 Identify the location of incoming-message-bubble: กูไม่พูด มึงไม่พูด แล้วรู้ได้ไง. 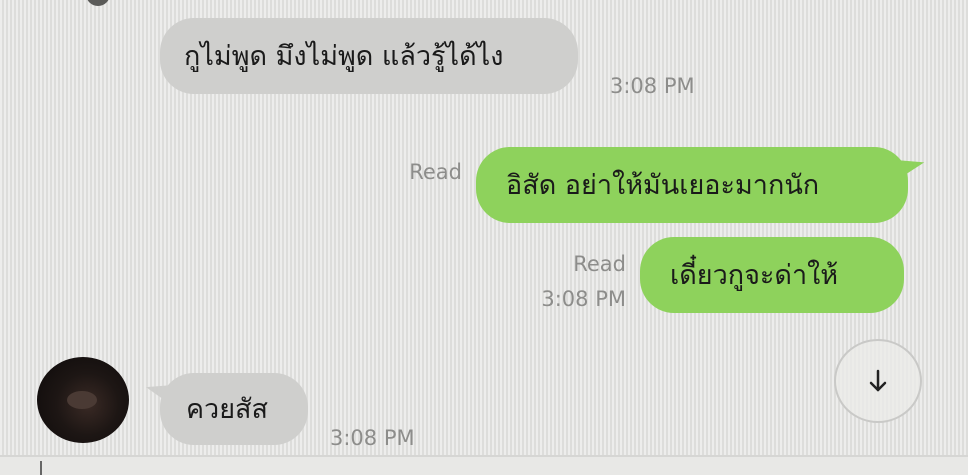
(369, 56).